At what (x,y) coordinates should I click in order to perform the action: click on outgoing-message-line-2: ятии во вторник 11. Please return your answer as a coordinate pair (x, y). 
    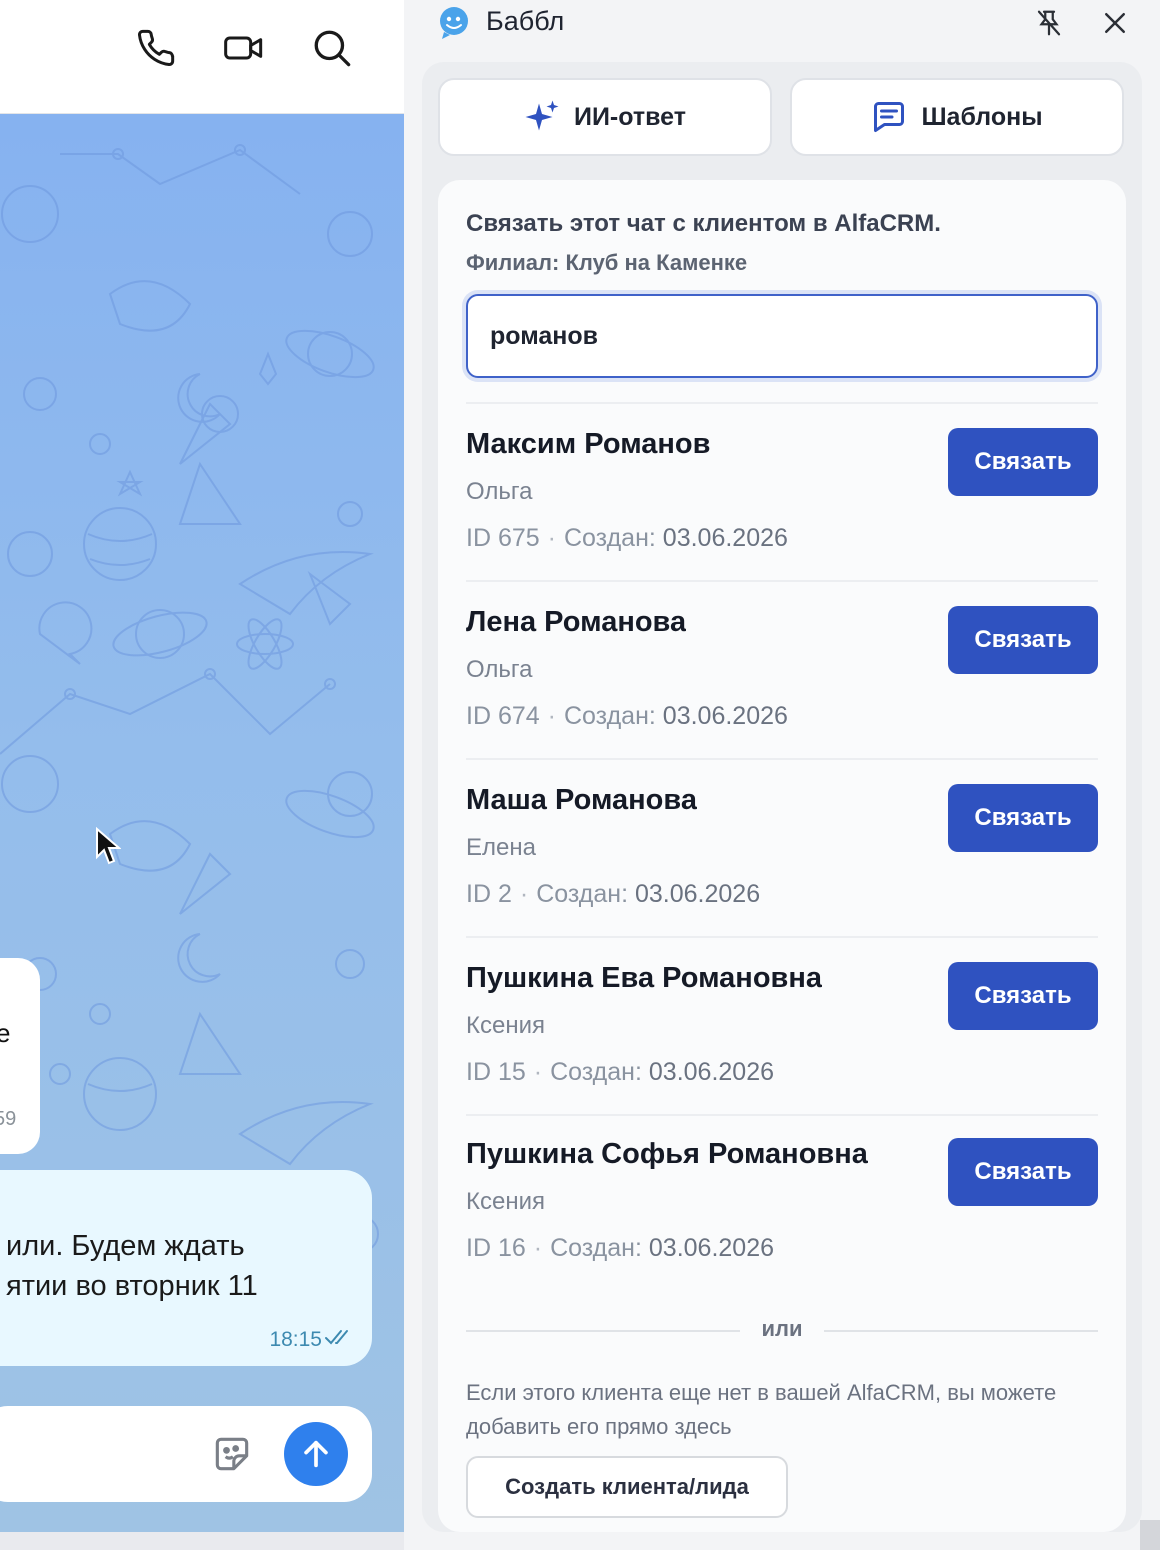
    Looking at the image, I should click on (132, 1286).